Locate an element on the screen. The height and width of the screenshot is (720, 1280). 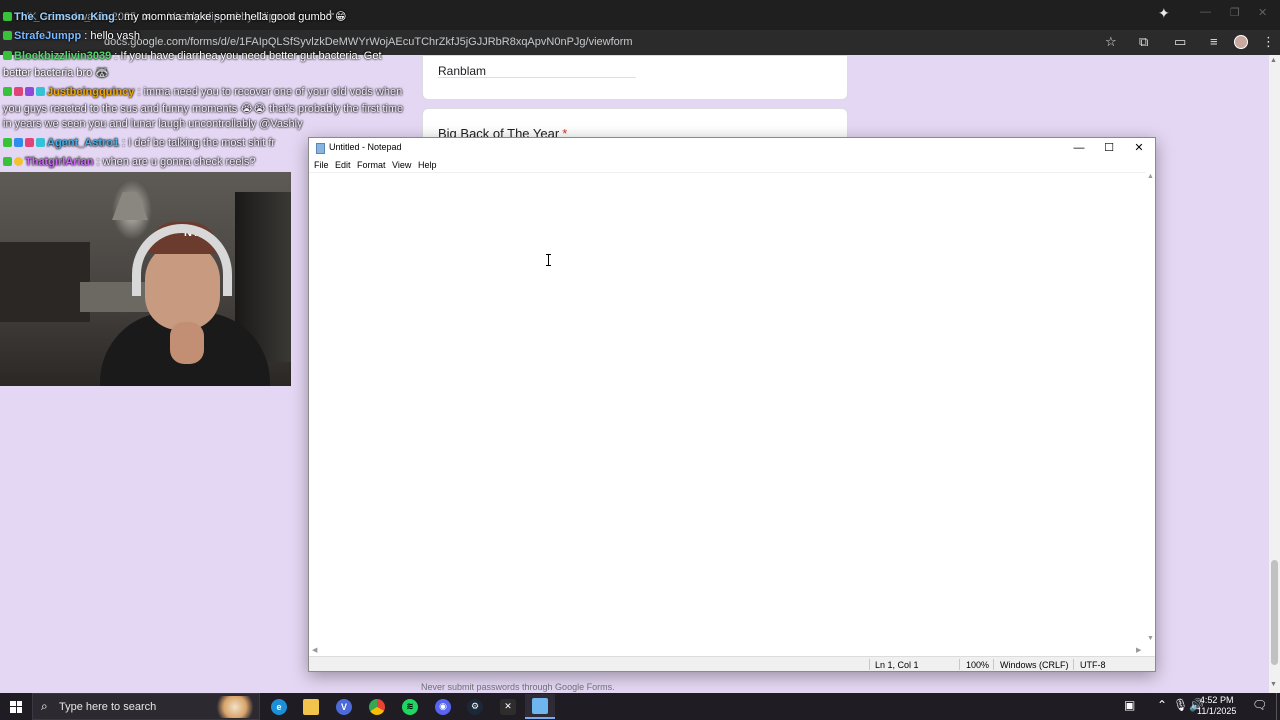
notepad-horizontal-scrollbar: ◀ ▶ is located at coordinates (727, 650).